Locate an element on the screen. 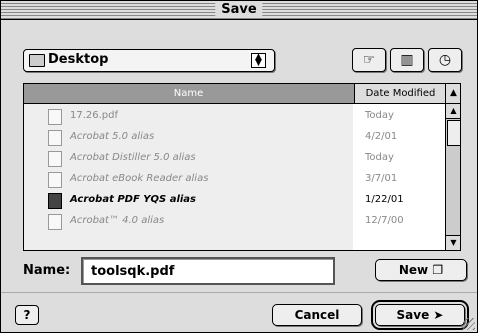 Image resolution: width=478 pixels, height=333 pixels. shortcuts-button: ▥ is located at coordinates (407, 60).